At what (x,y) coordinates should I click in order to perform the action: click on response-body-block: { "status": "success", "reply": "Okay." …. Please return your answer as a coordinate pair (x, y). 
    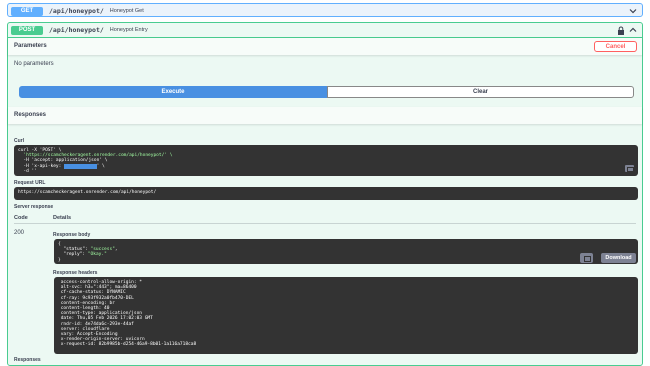
    Looking at the image, I should click on (346, 251).